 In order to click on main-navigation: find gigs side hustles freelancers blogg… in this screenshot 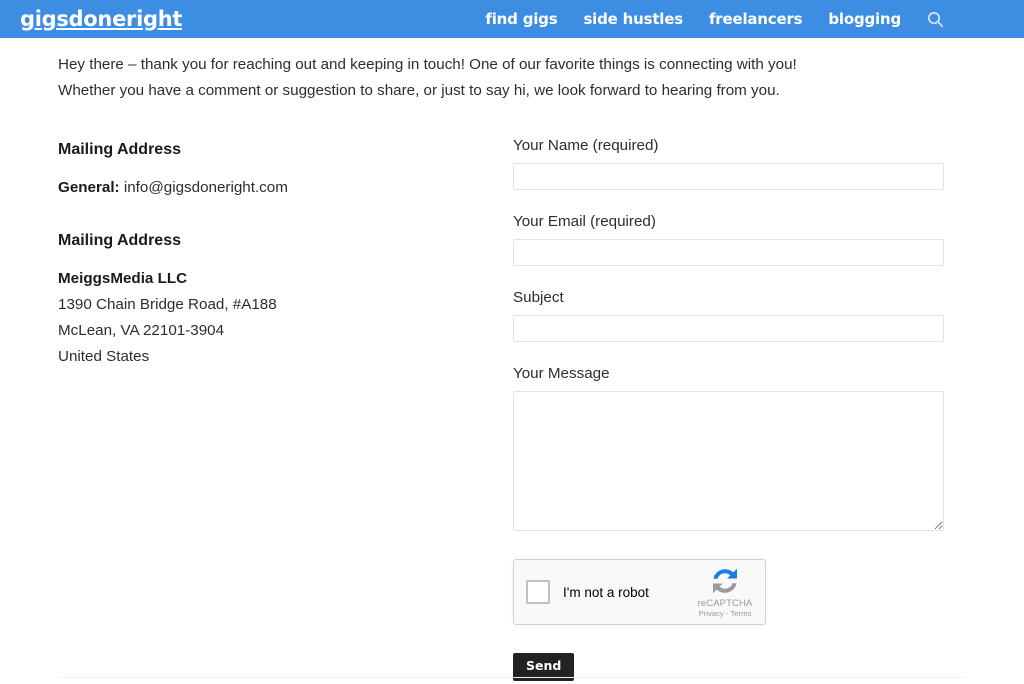, I will do `click(729, 19)`.